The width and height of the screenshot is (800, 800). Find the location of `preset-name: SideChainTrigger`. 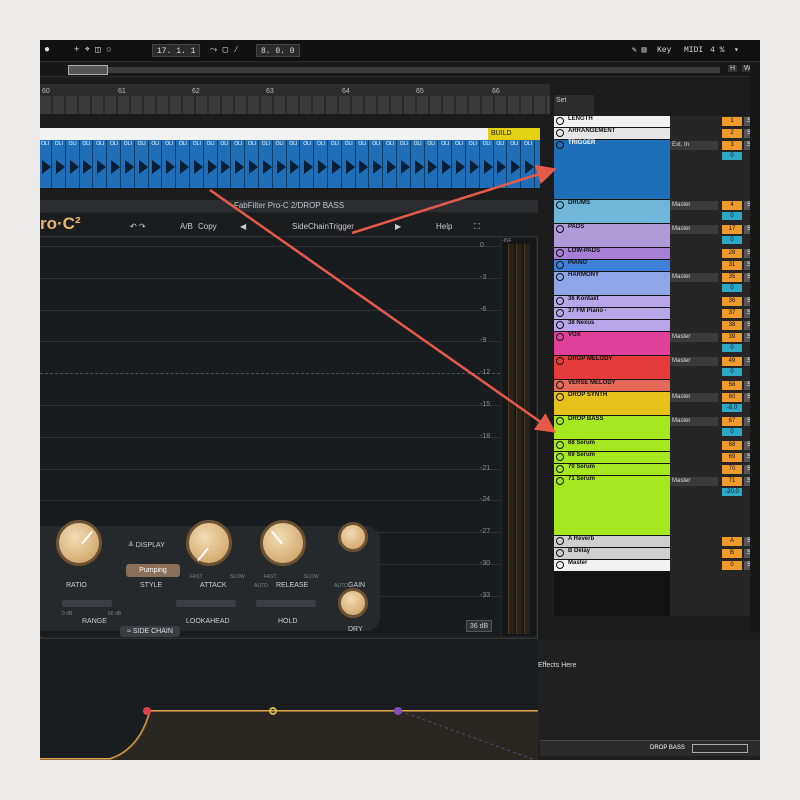

preset-name: SideChainTrigger is located at coordinates (323, 226).